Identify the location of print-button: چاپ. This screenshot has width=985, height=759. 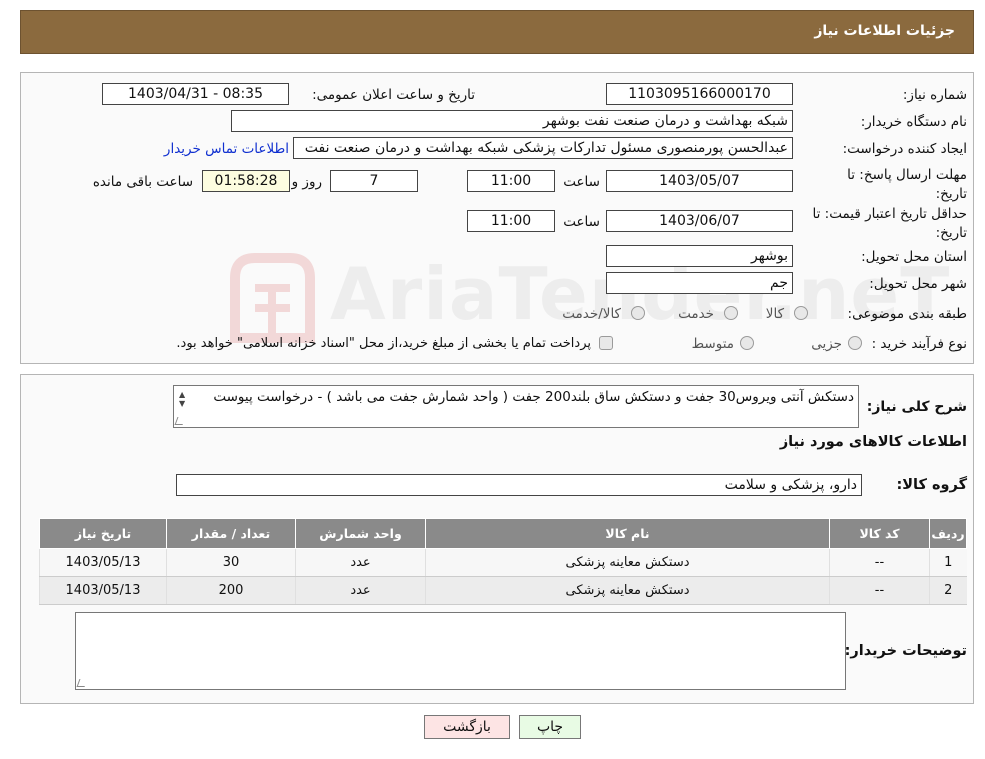
(550, 727).